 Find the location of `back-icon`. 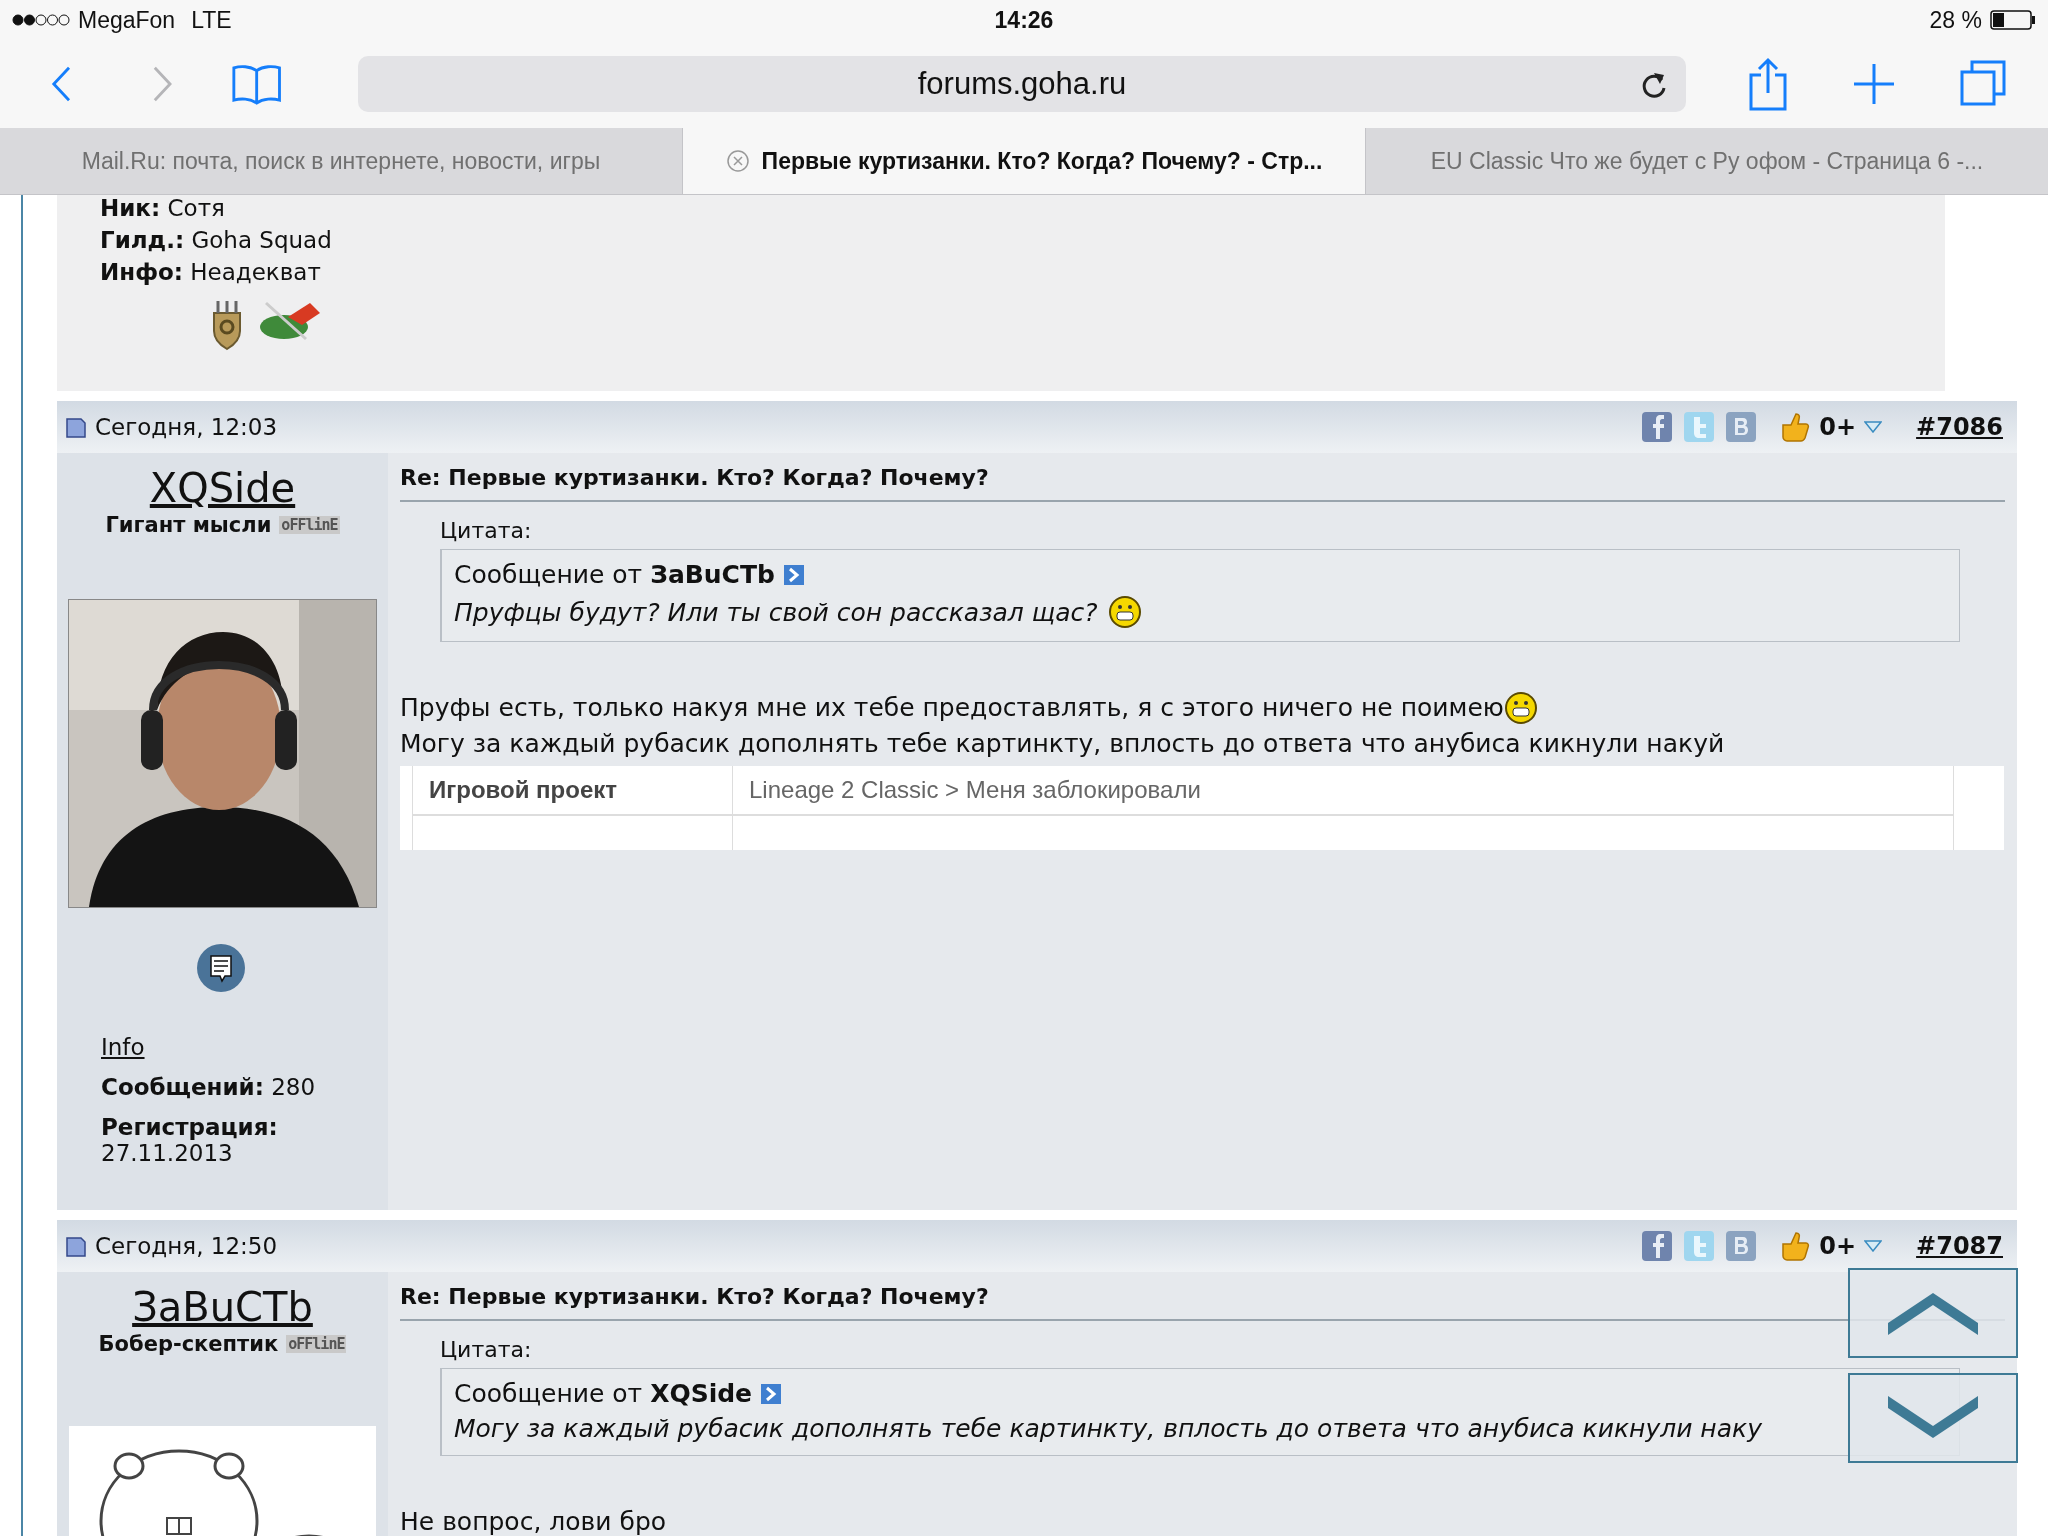

back-icon is located at coordinates (61, 84).